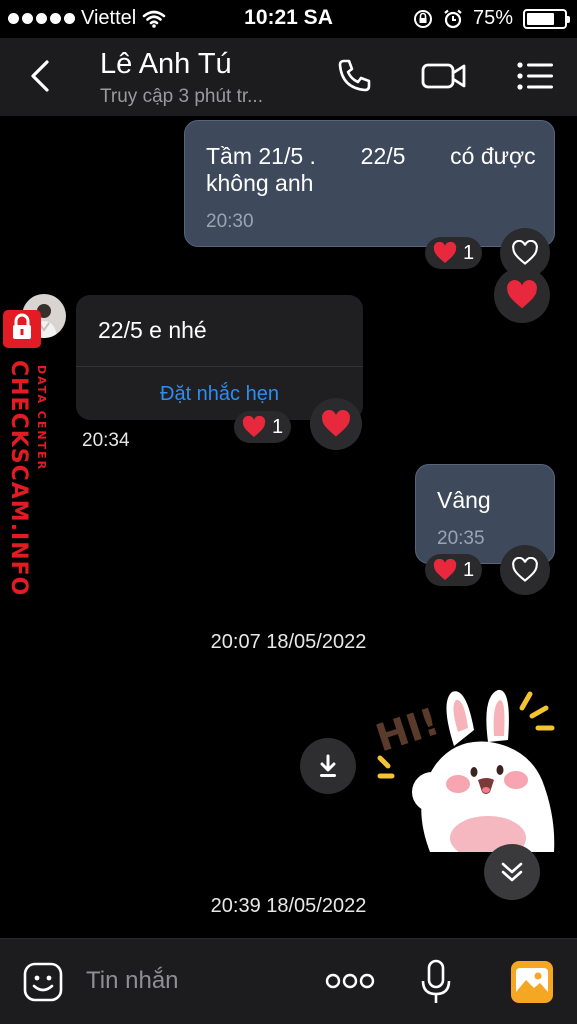 The width and height of the screenshot is (577, 1024). I want to click on gallery-image-icon, so click(532, 982).